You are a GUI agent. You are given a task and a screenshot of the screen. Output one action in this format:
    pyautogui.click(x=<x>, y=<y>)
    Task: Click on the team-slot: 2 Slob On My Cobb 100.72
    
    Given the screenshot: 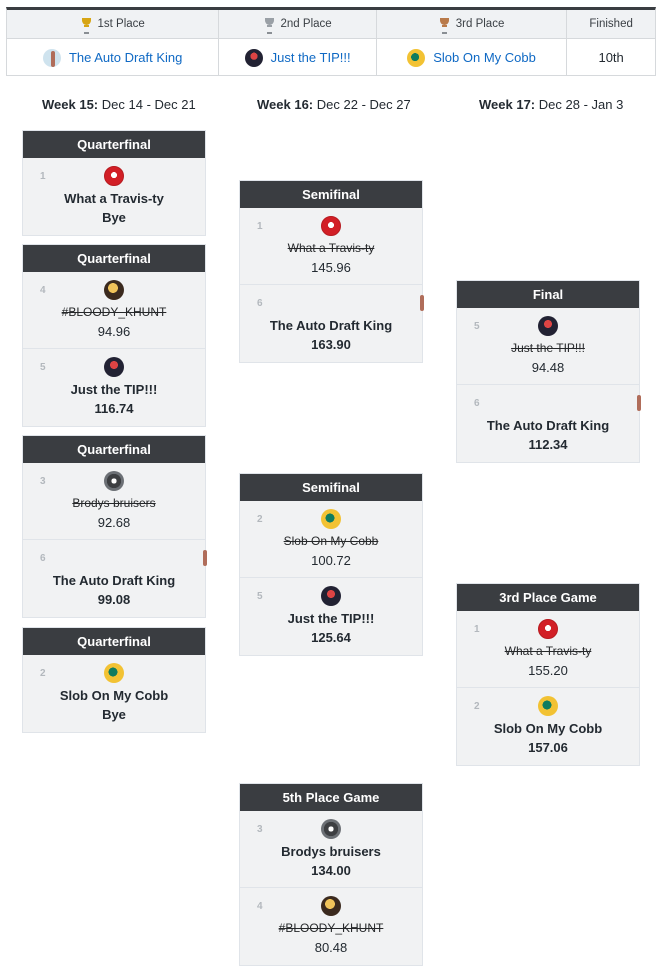 What is the action you would take?
    pyautogui.click(x=331, y=539)
    